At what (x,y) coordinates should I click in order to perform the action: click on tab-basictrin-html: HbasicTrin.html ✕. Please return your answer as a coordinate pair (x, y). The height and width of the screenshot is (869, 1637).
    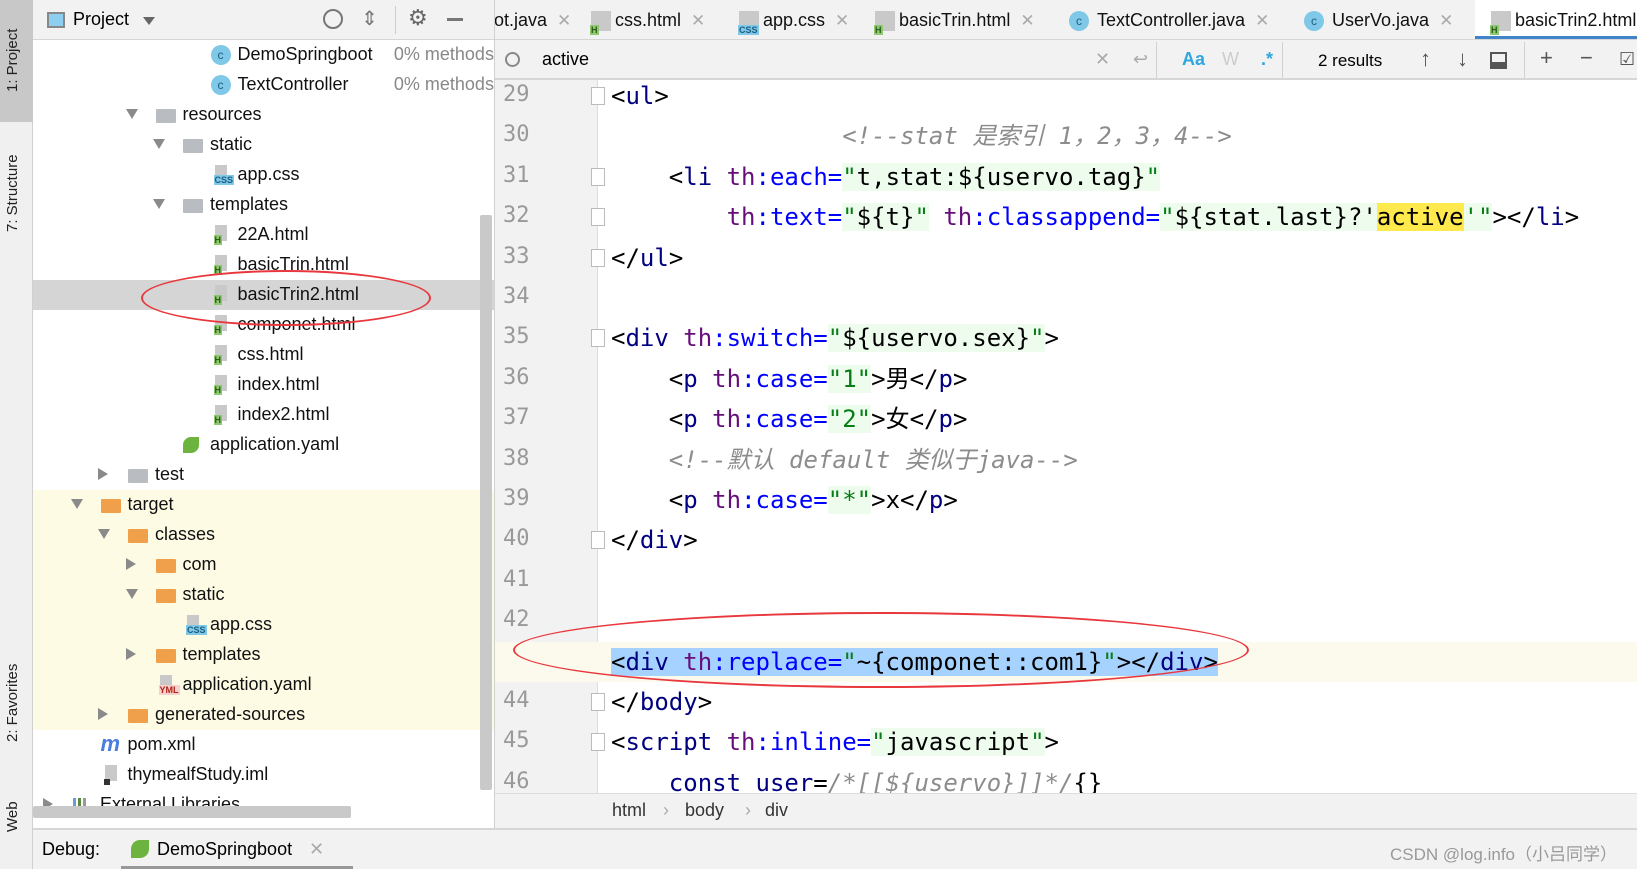
    Looking at the image, I should click on (953, 19).